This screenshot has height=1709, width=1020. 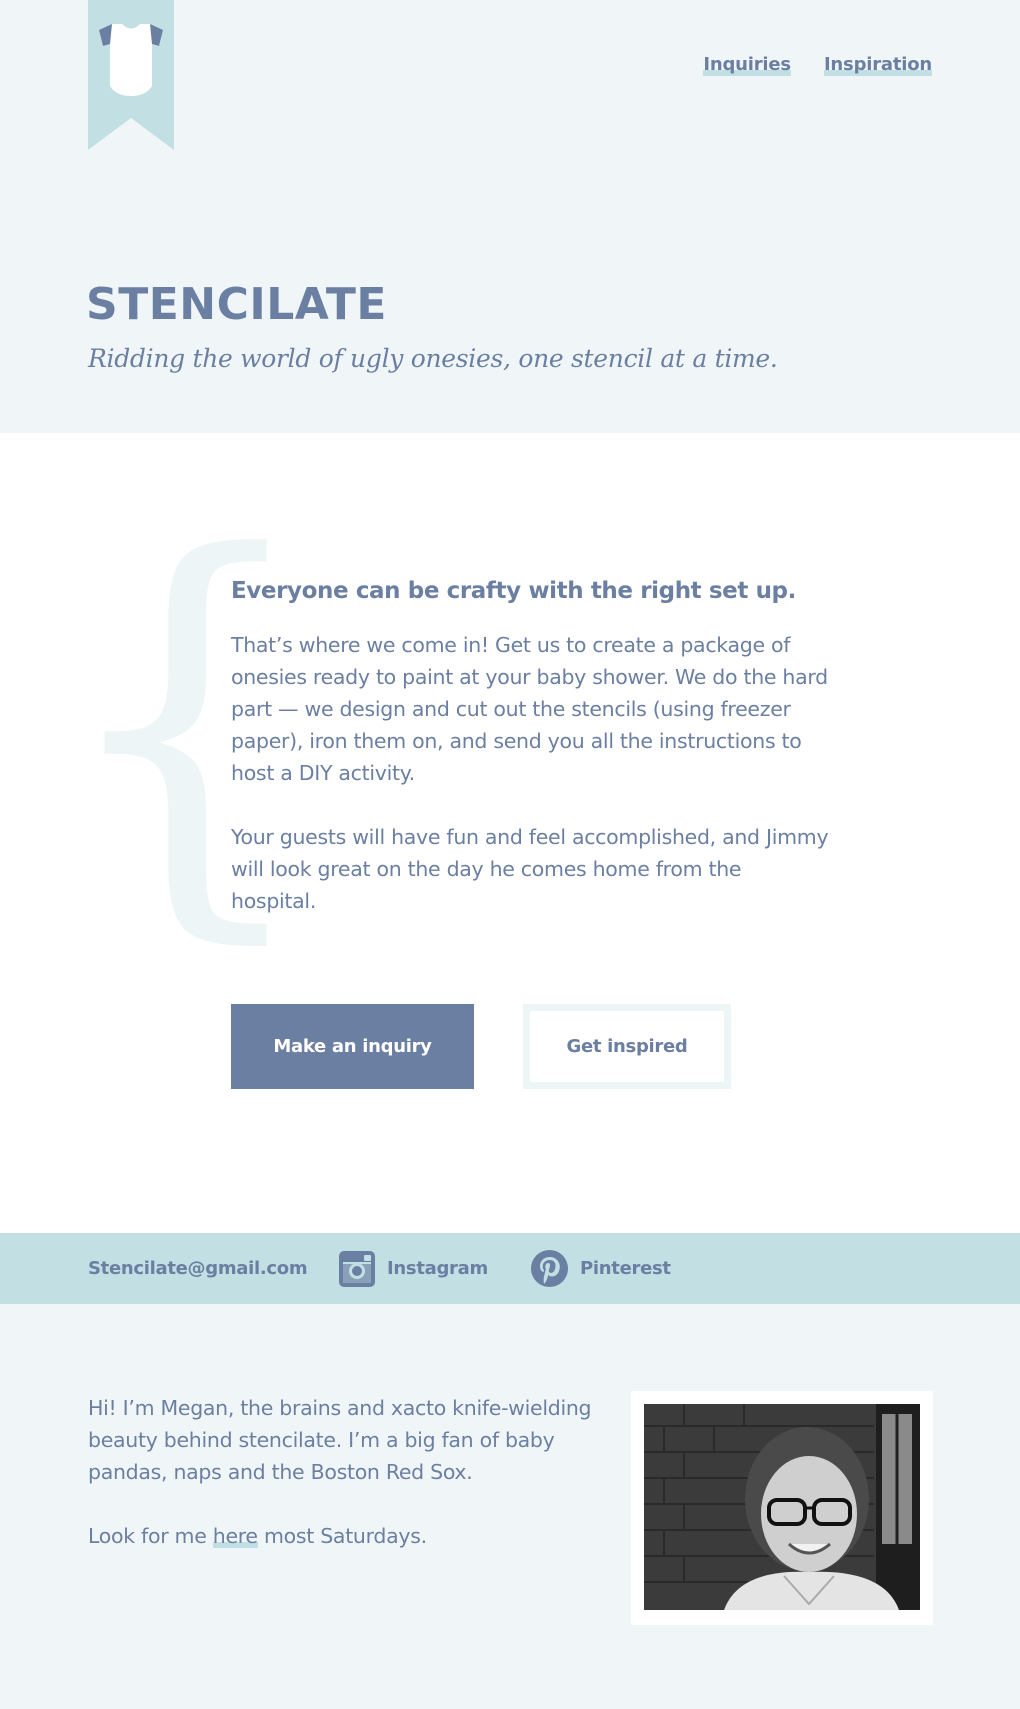 I want to click on pinterest-link: Pinterest, so click(x=601, y=1268).